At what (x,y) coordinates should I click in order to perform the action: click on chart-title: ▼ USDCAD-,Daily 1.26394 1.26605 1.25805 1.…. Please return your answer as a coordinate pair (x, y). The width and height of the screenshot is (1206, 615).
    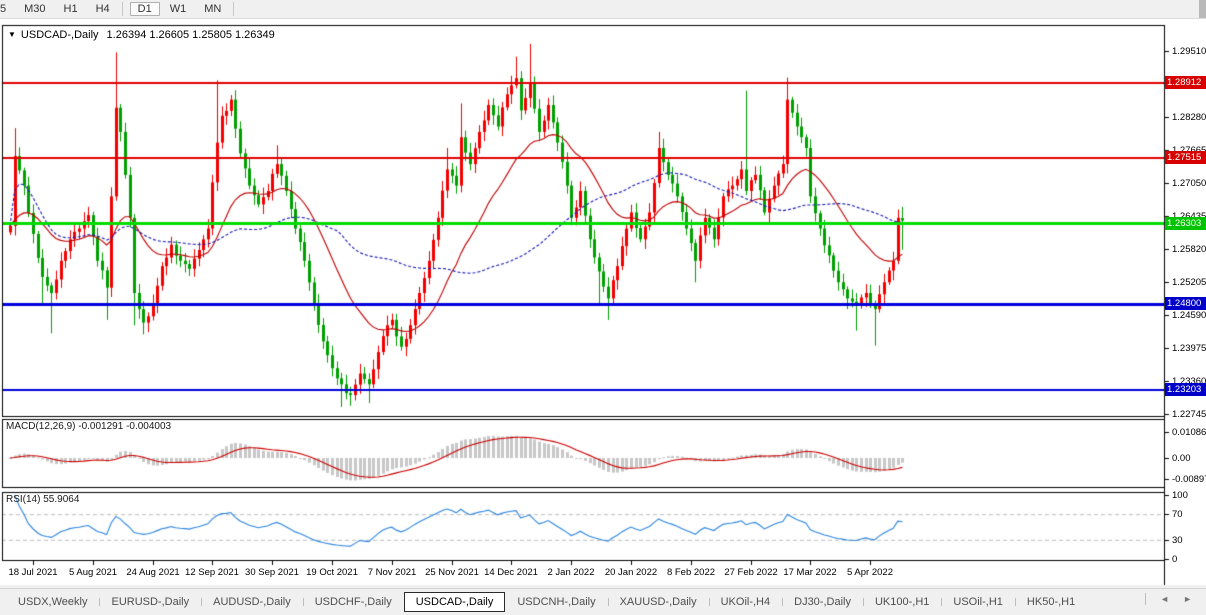
    Looking at the image, I should click on (141, 35).